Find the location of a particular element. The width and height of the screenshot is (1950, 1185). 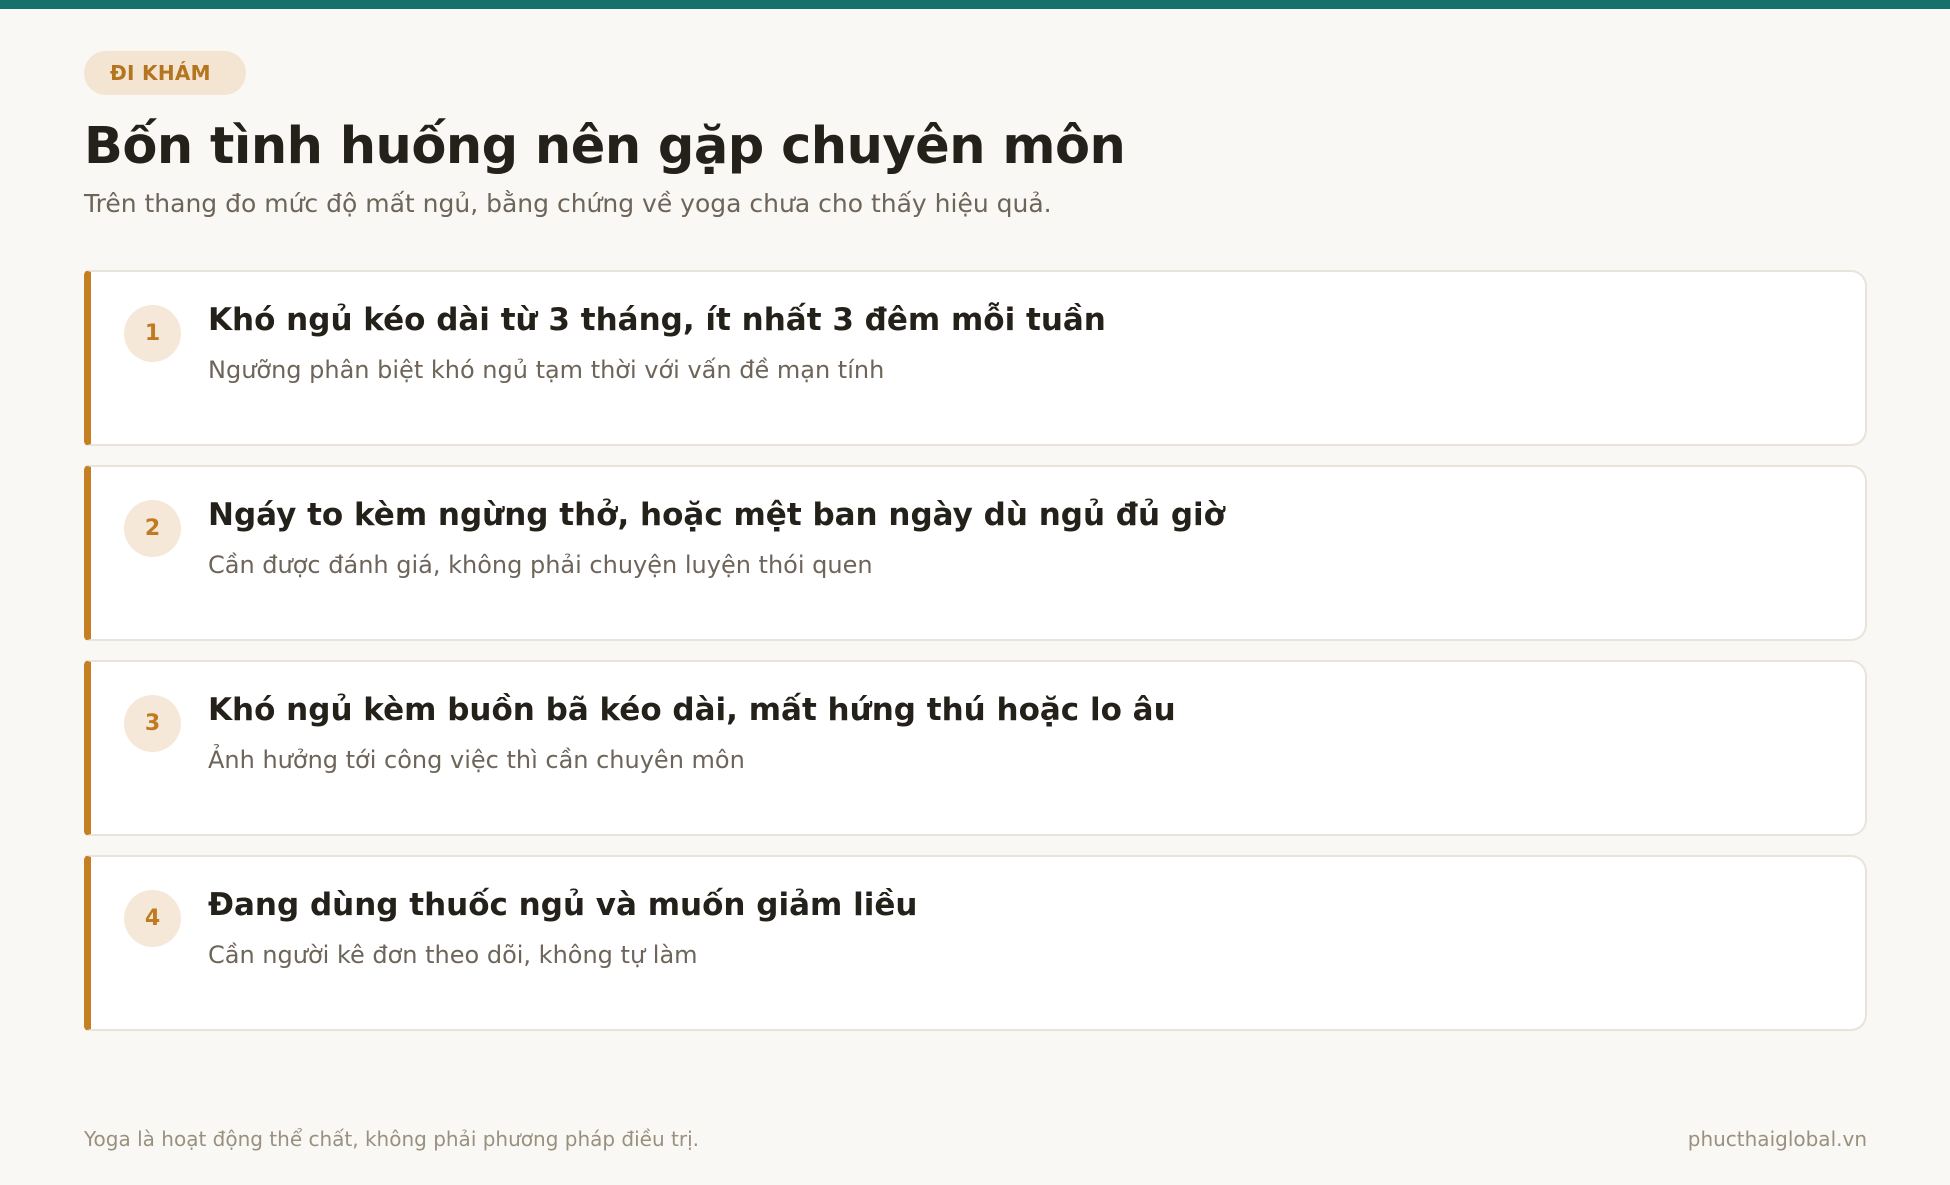

number-badge: 3 is located at coordinates (152, 723).